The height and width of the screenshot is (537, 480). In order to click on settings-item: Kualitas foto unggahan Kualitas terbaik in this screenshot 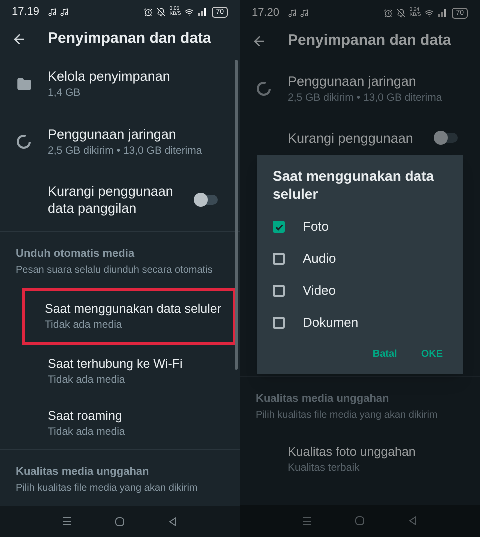, I will do `click(360, 459)`.